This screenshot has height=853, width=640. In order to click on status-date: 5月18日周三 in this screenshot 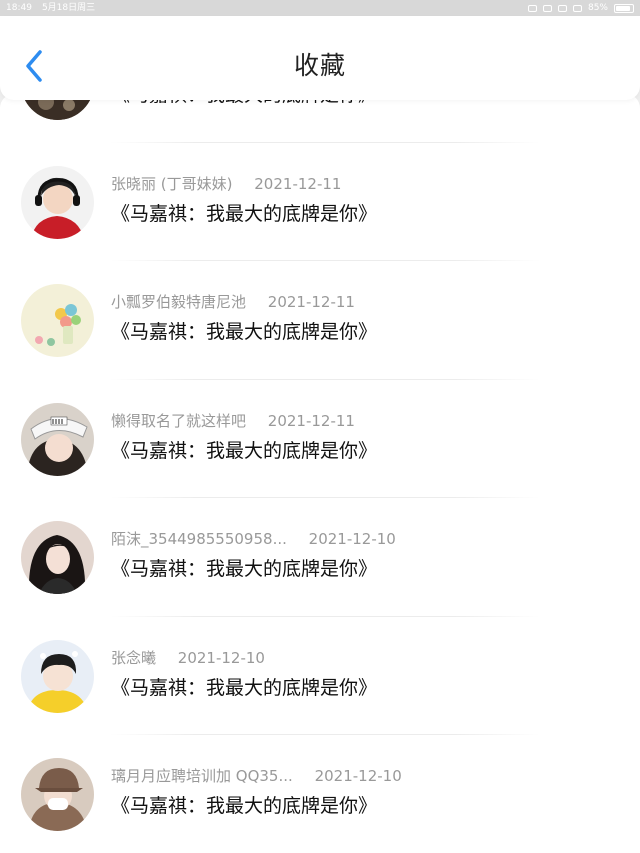, I will do `click(68, 8)`.